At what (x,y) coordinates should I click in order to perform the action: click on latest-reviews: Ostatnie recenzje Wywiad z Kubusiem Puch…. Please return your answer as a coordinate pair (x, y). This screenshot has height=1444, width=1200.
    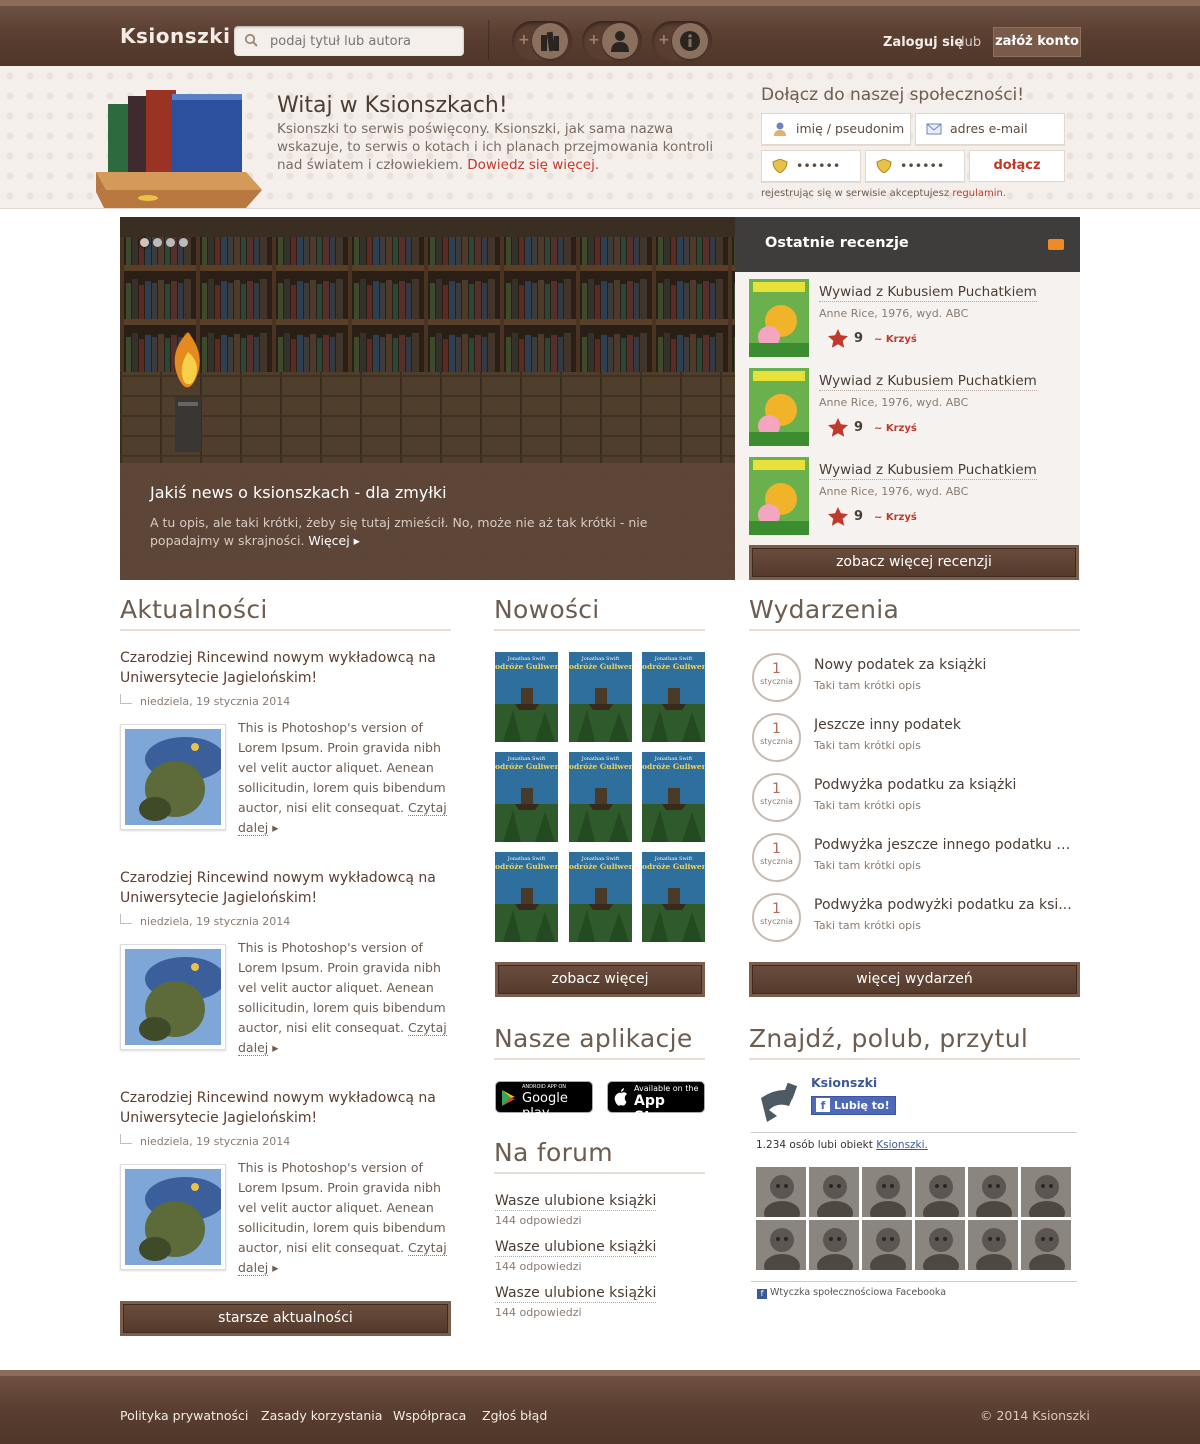
    Looking at the image, I should click on (907, 398).